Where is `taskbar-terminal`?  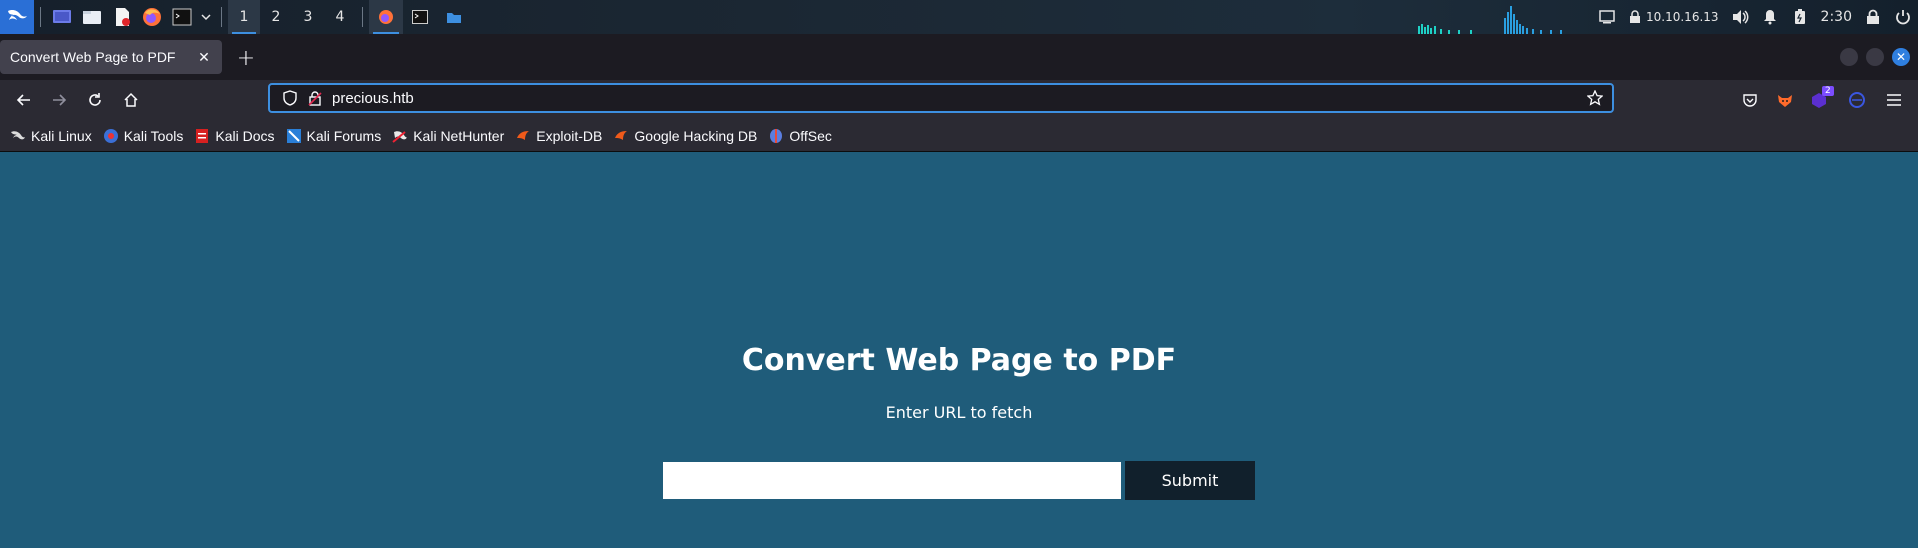
taskbar-terminal is located at coordinates (420, 17).